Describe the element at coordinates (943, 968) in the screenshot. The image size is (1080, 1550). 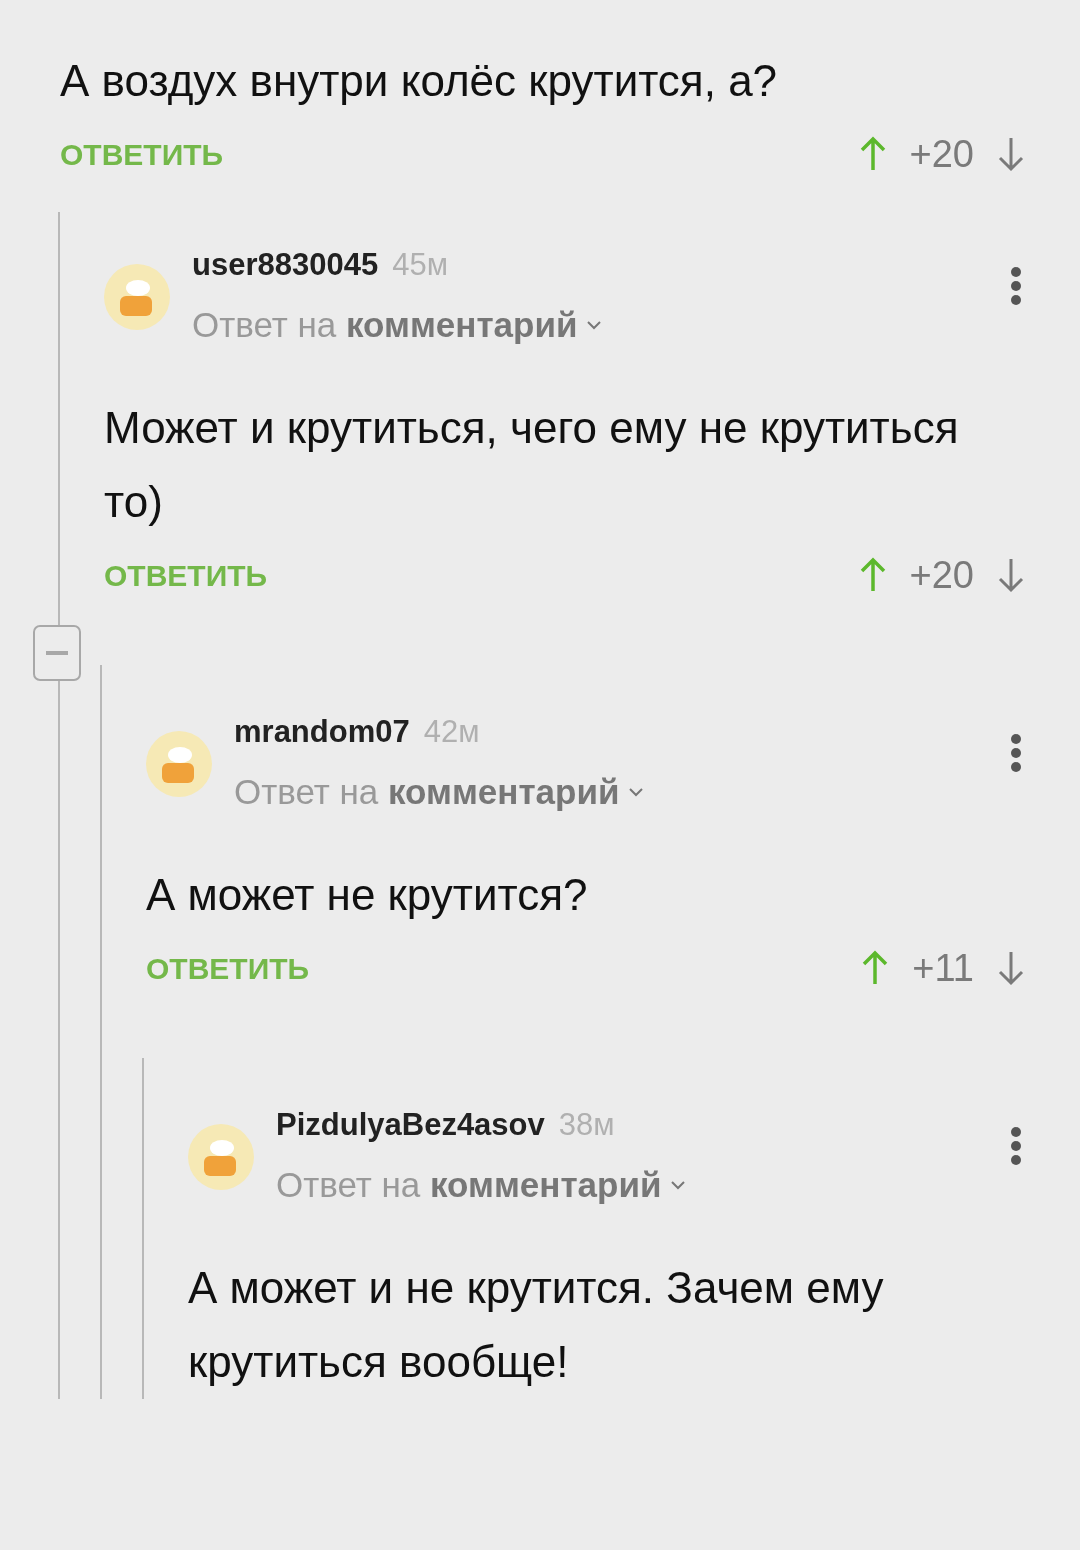
I see `score: +11` at that location.